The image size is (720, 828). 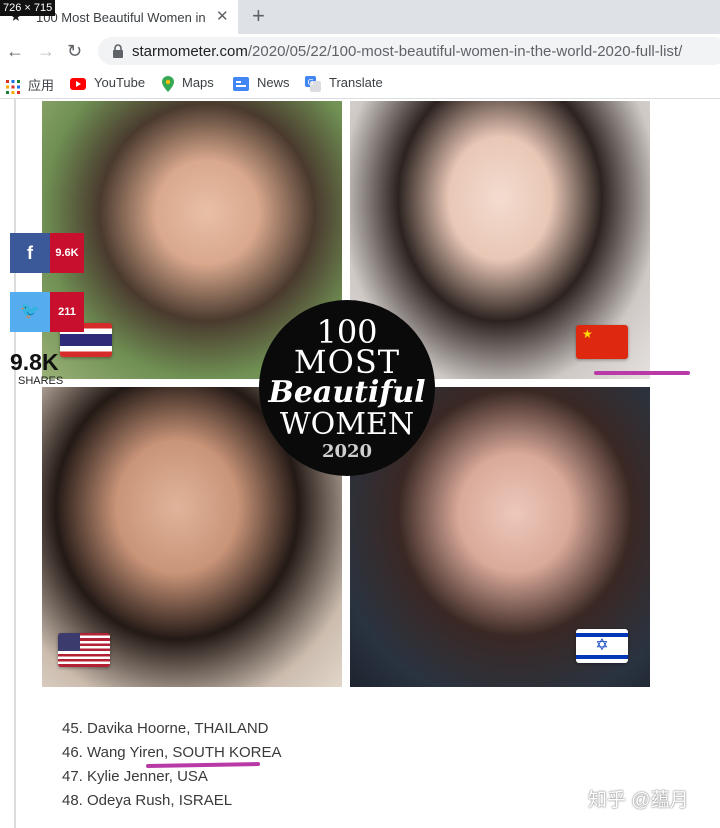 I want to click on translate-icon: G, so click(x=313, y=83).